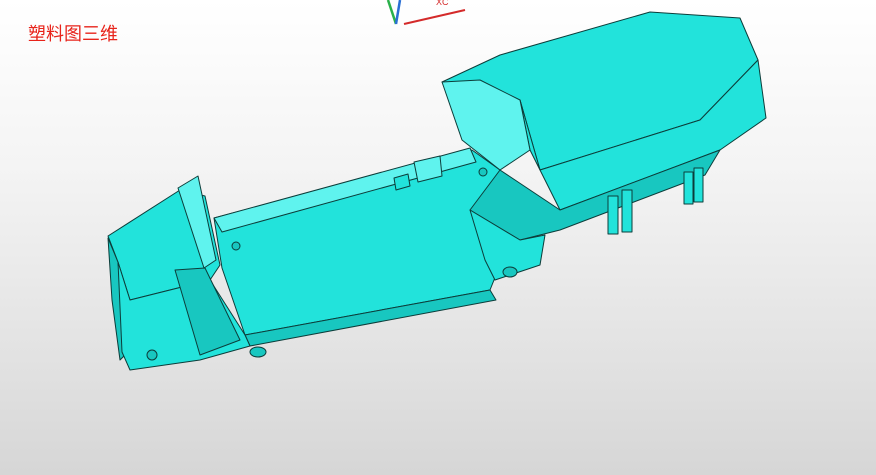 Image resolution: width=876 pixels, height=475 pixels. Describe the element at coordinates (258, 352) in the screenshot. I see `foot-left` at that location.